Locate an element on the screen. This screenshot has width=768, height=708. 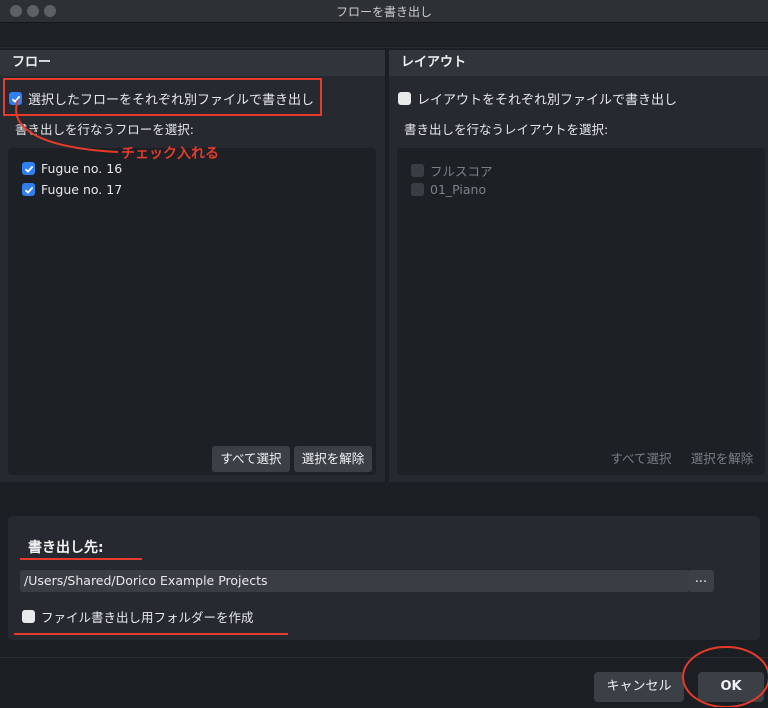
create-folder-checkbox-row: ファイル書き出し用フォルダーを作成 is located at coordinates (138, 616).